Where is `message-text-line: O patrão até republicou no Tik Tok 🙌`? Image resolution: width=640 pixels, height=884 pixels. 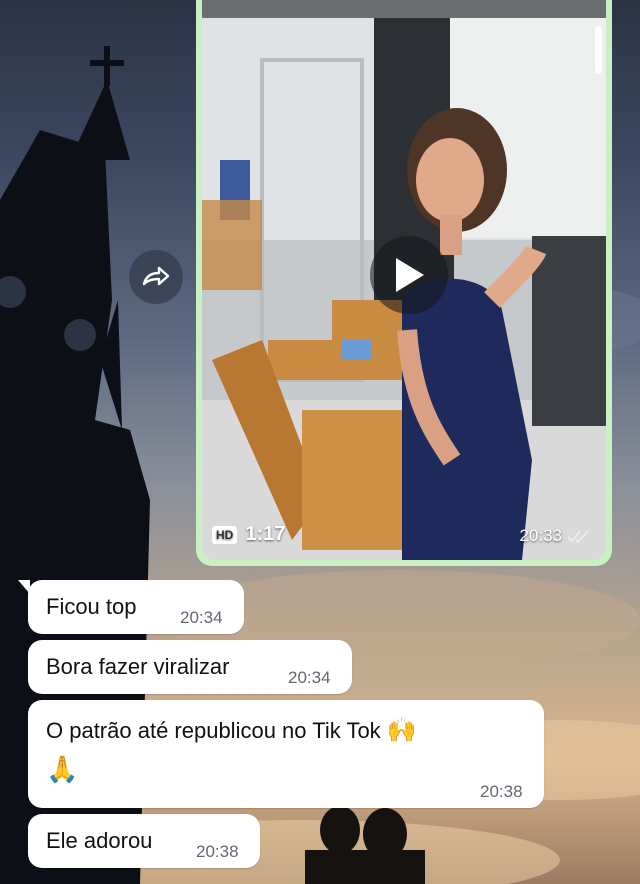 message-text-line: O patrão até republicou no Tik Tok 🙌 is located at coordinates (231, 730).